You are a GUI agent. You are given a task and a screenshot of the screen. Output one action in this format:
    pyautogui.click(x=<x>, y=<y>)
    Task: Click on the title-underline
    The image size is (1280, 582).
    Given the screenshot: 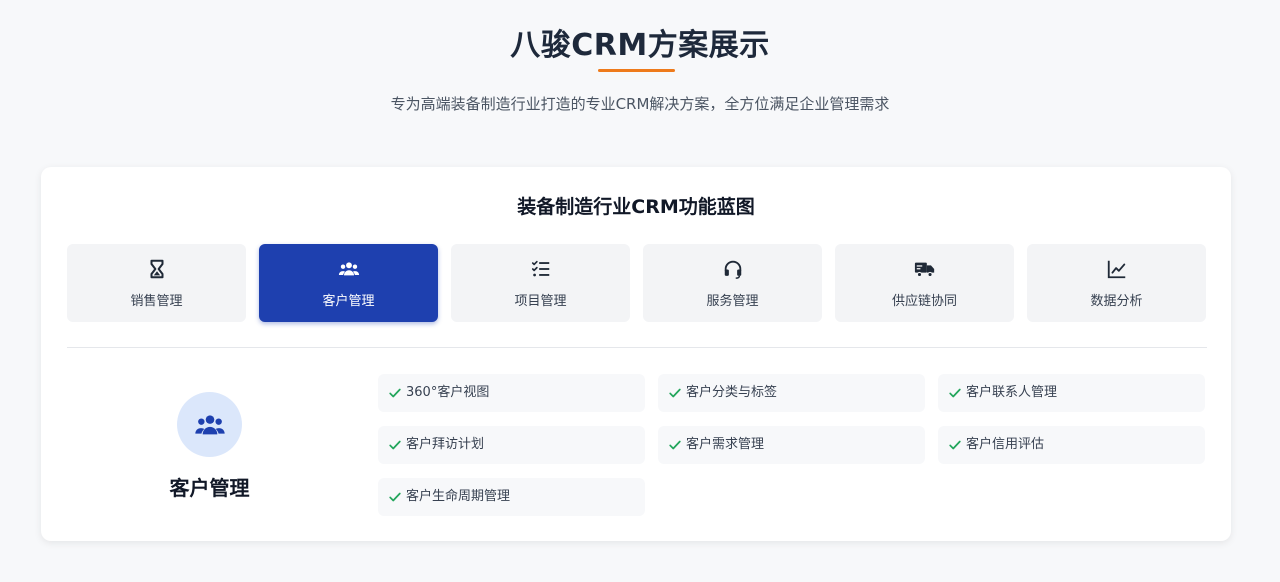 What is the action you would take?
    pyautogui.click(x=636, y=70)
    